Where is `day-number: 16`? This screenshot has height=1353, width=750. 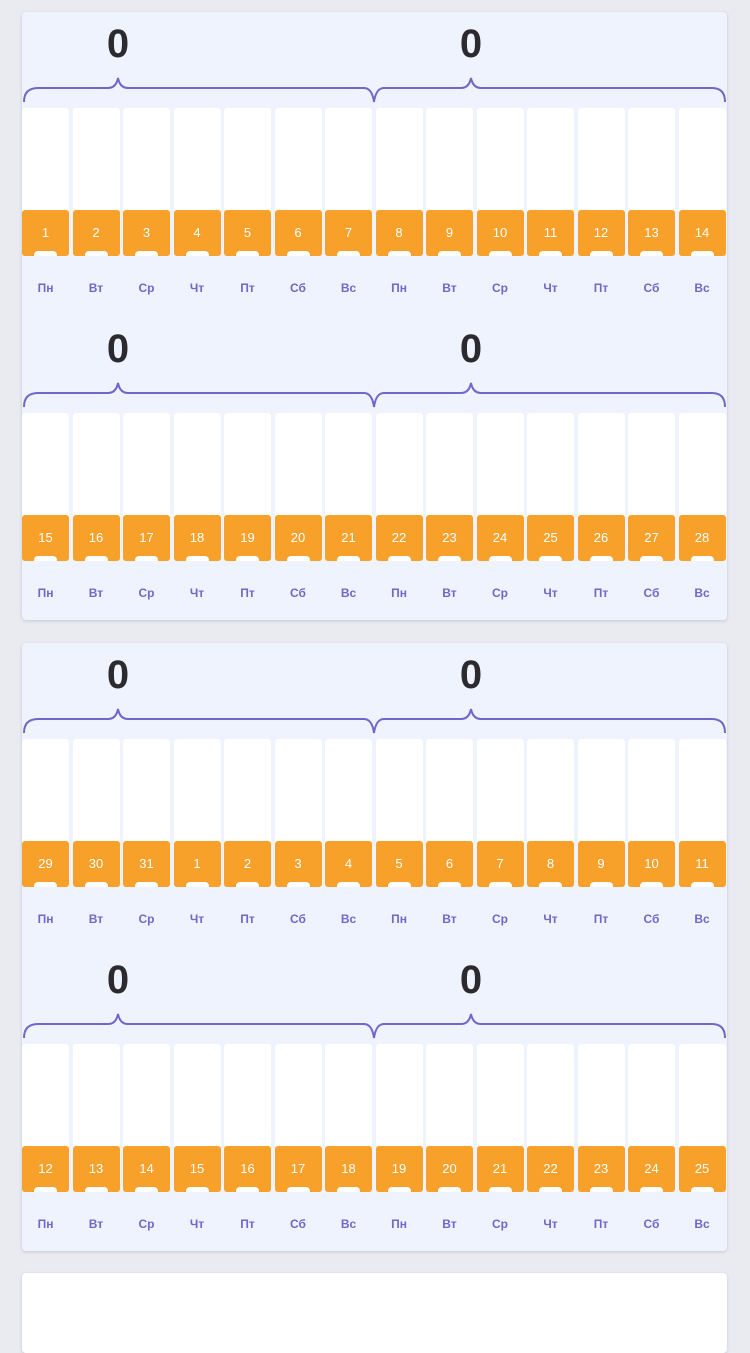 day-number: 16 is located at coordinates (96, 538).